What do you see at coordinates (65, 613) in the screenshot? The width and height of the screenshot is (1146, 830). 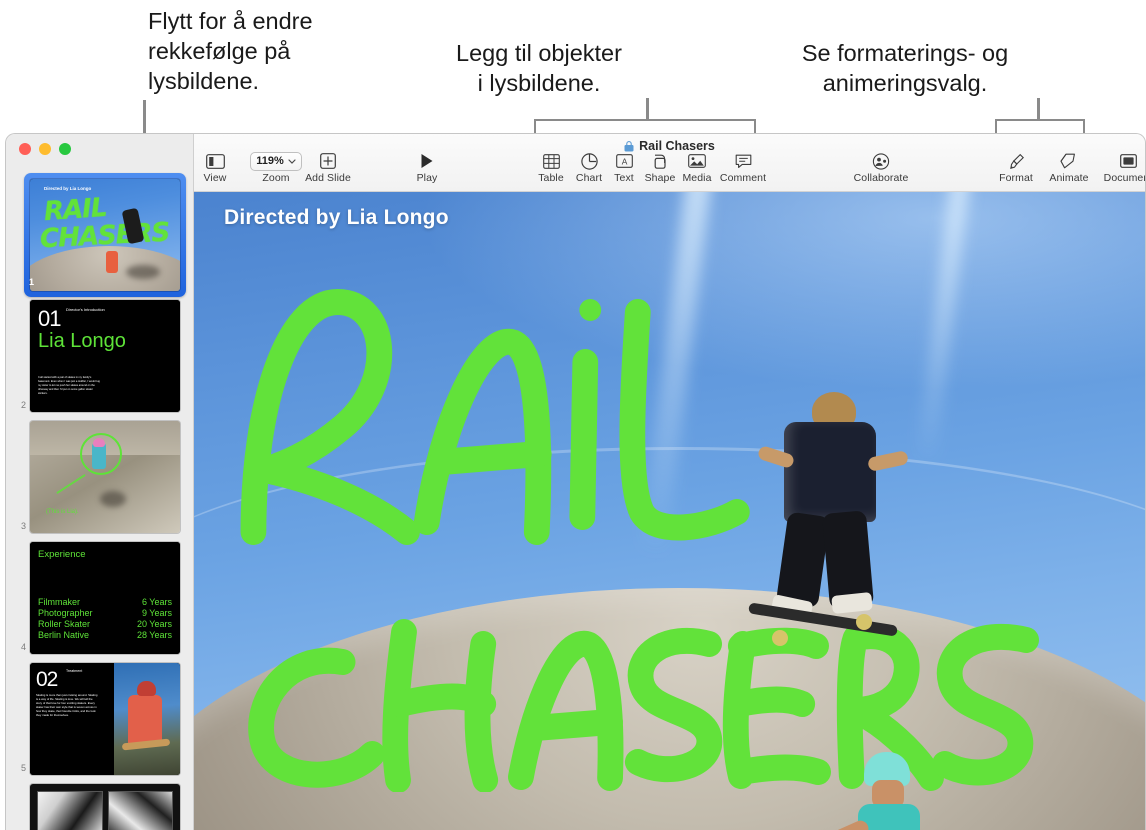 I see `slide-4-row-label: Photographer` at bounding box center [65, 613].